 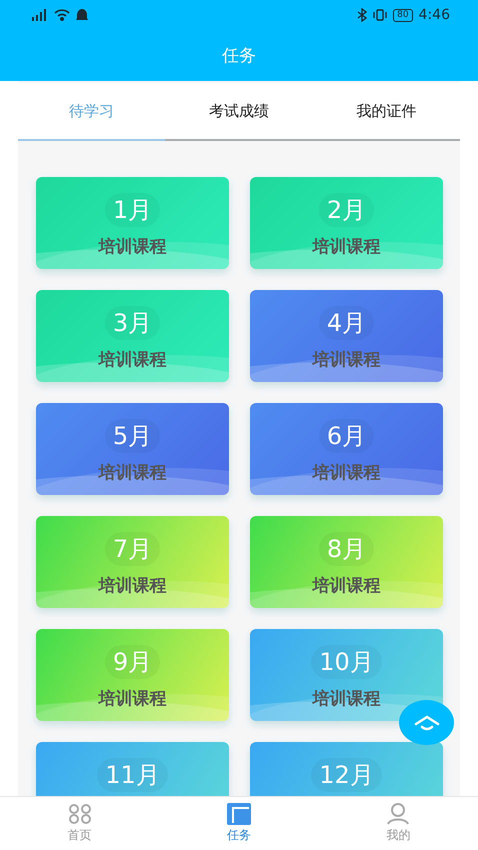 What do you see at coordinates (132, 775) in the screenshot?
I see `month-label: 11月` at bounding box center [132, 775].